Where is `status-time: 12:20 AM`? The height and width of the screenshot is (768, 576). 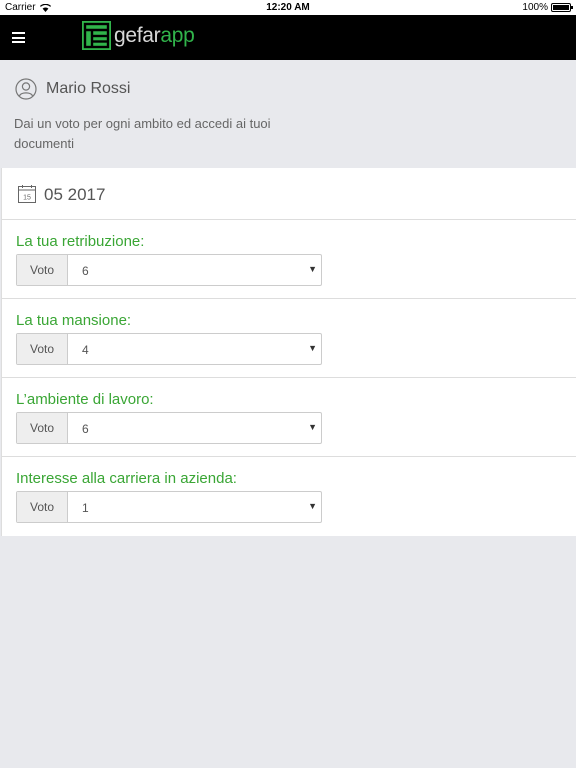 status-time: 12:20 AM is located at coordinates (288, 7).